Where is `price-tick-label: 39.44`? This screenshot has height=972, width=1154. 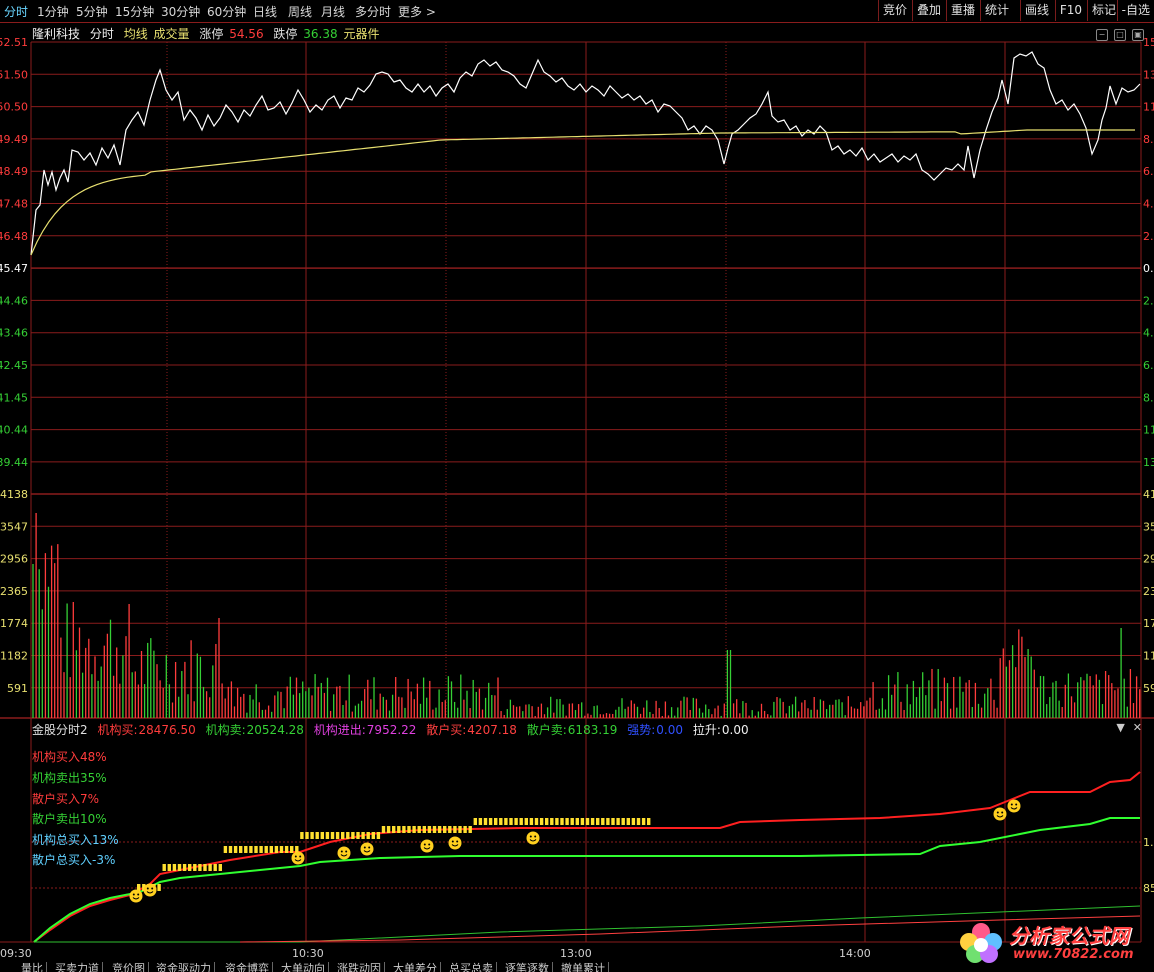 price-tick-label: 39.44 is located at coordinates (14, 462).